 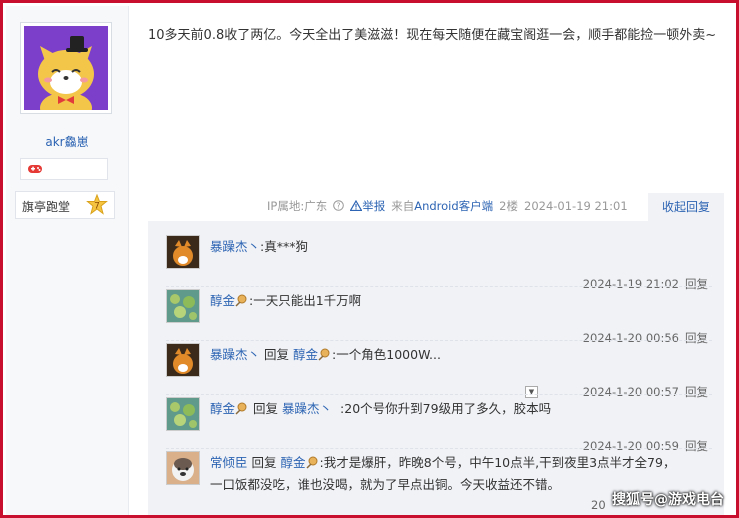 I want to click on level-star-icon: 7, so click(x=97, y=204).